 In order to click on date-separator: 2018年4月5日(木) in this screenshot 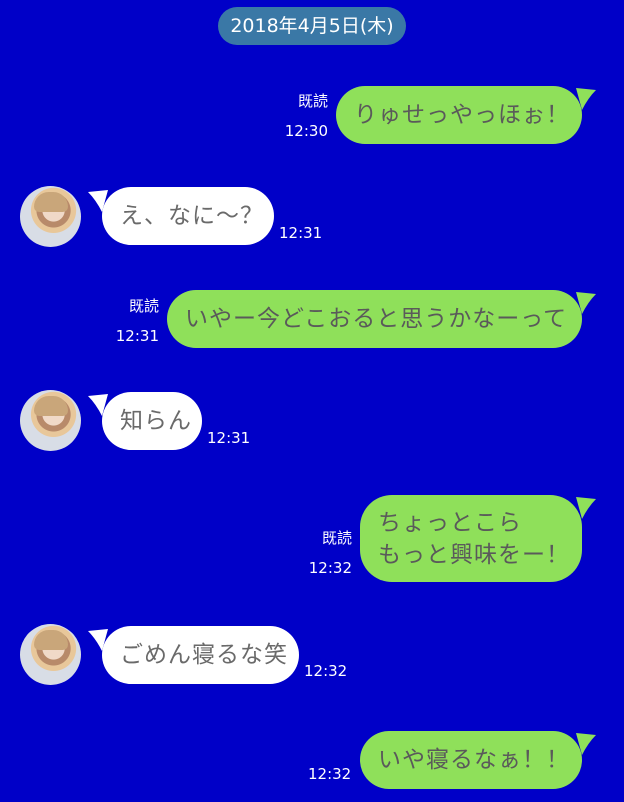, I will do `click(312, 26)`.